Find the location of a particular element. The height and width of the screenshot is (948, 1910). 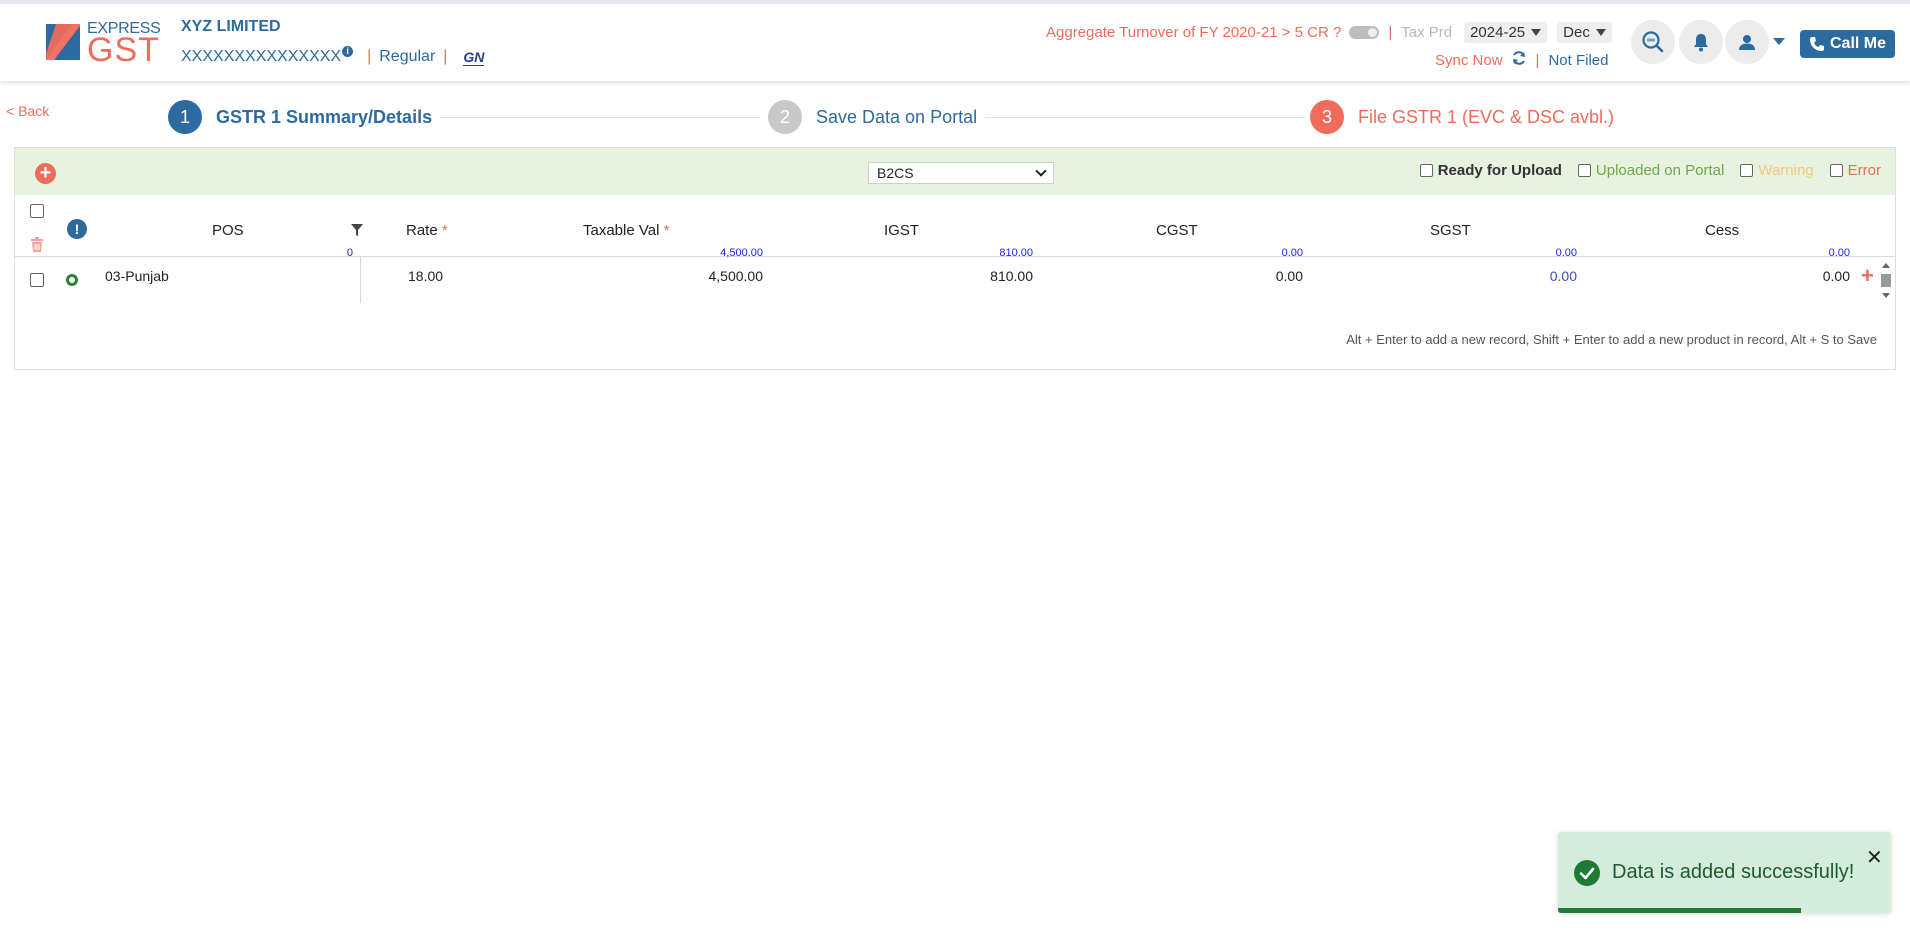

col-rate-header: Rate * is located at coordinates (427, 230).